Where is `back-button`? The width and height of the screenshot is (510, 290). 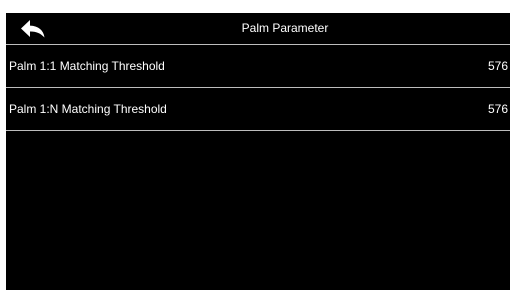 back-button is located at coordinates (33, 28).